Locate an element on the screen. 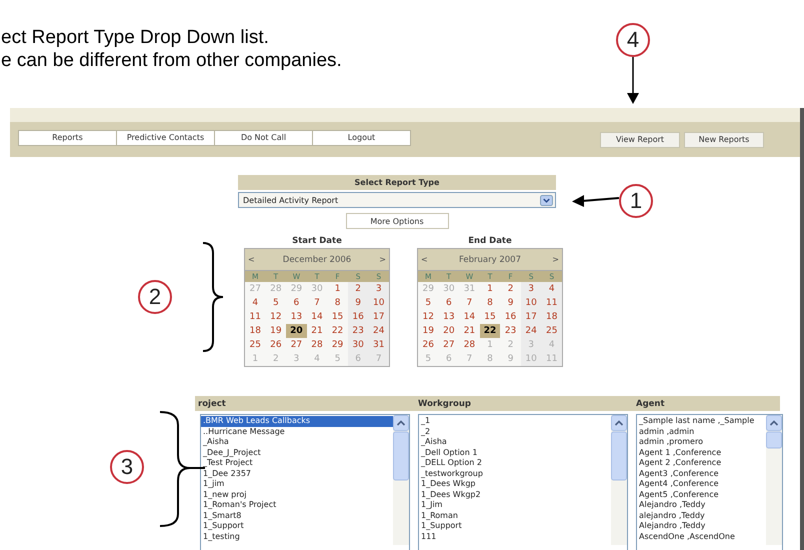  list-item: _Dee_J_Project is located at coordinates (297, 453).